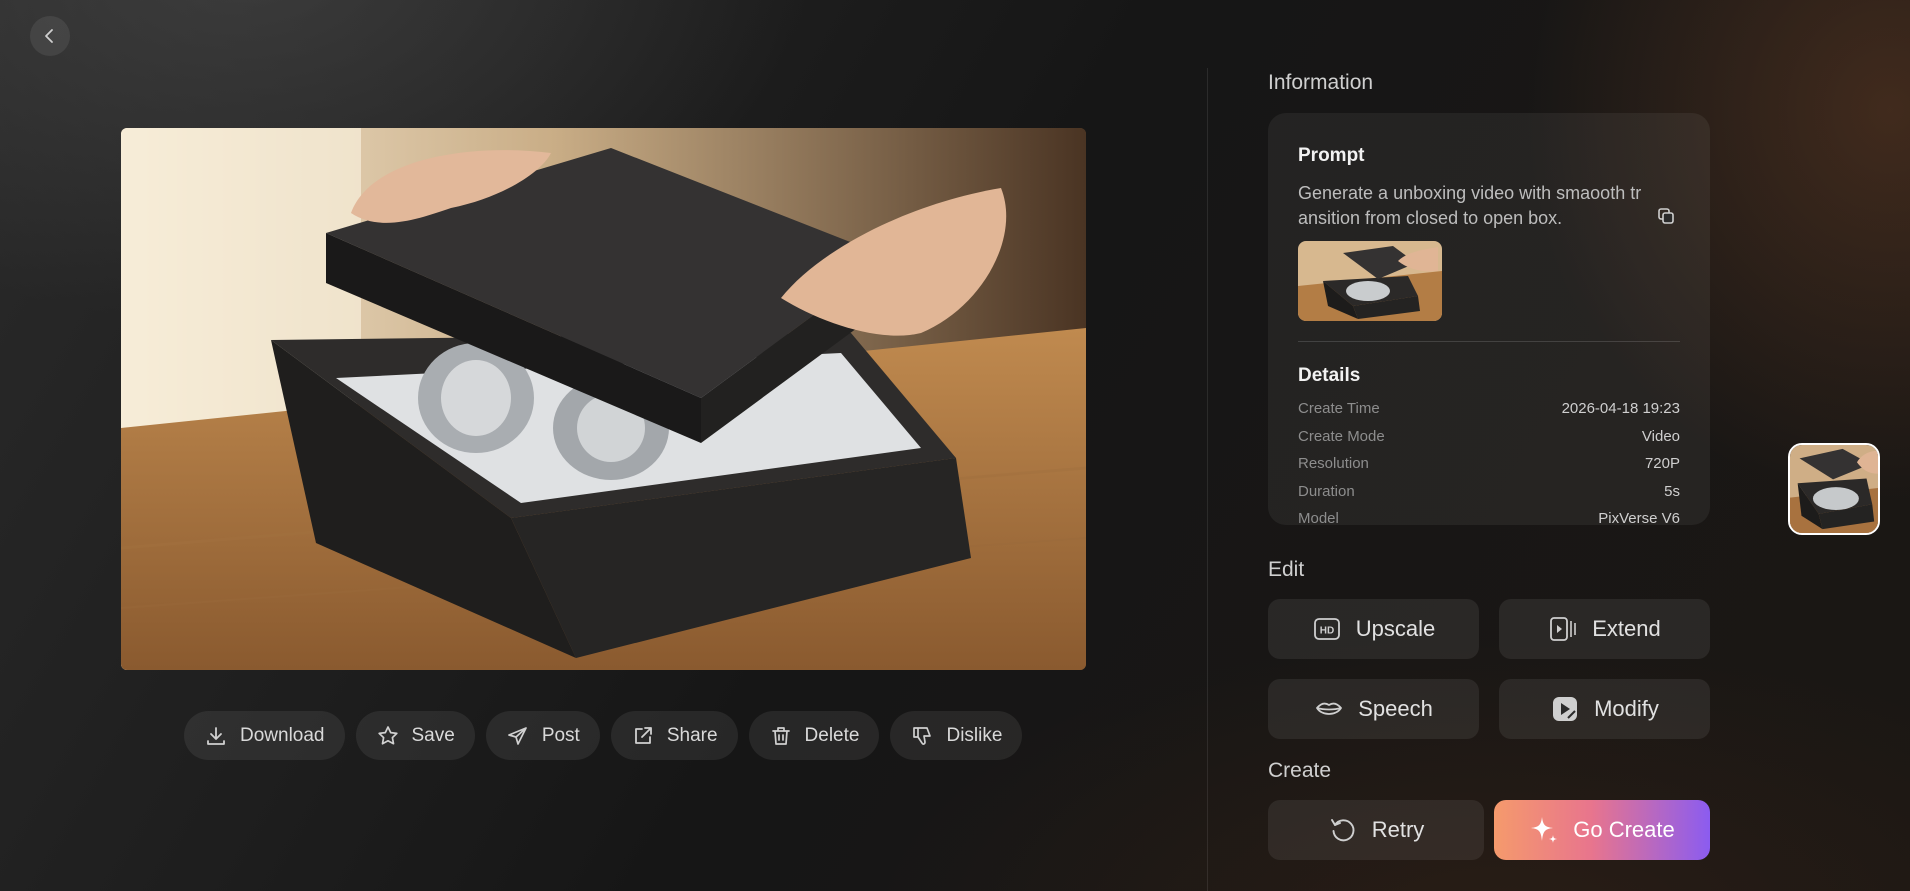  Describe the element at coordinates (1331, 155) in the screenshot. I see `prompt-heading: Prompt` at that location.